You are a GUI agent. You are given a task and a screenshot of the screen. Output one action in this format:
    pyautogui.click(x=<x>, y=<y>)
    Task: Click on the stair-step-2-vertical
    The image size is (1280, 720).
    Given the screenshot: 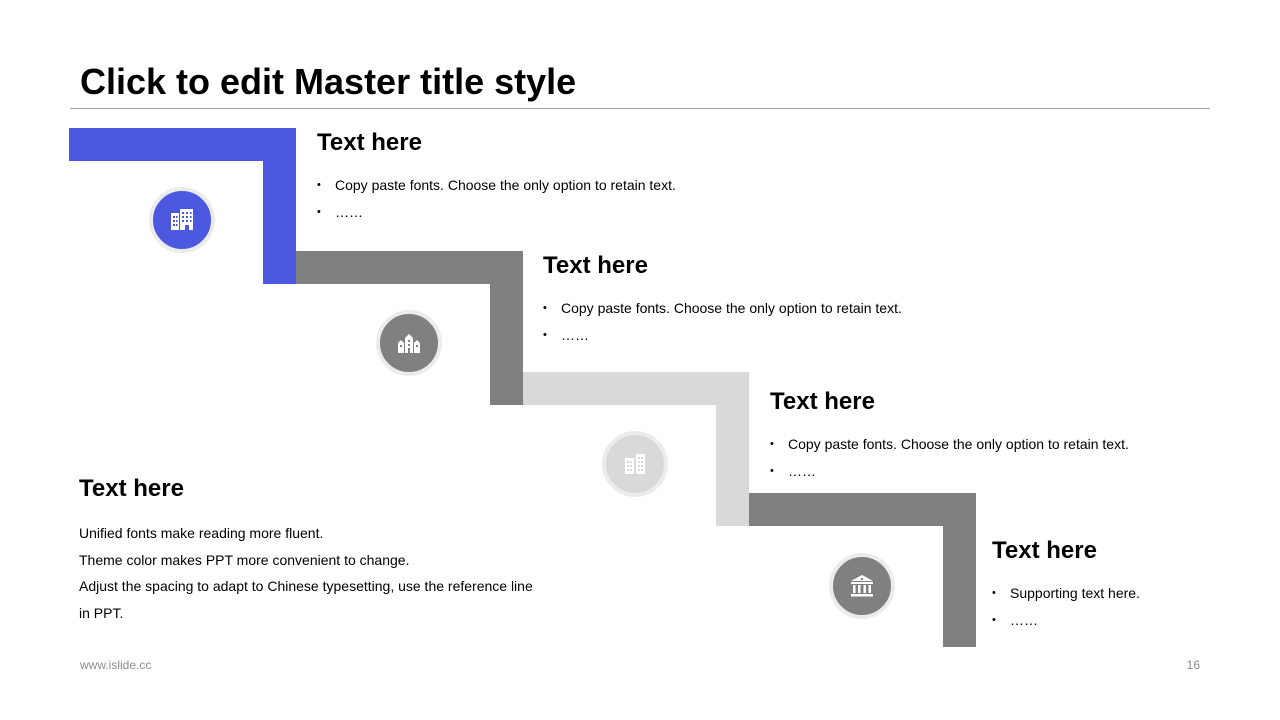 What is the action you would take?
    pyautogui.click(x=506, y=328)
    